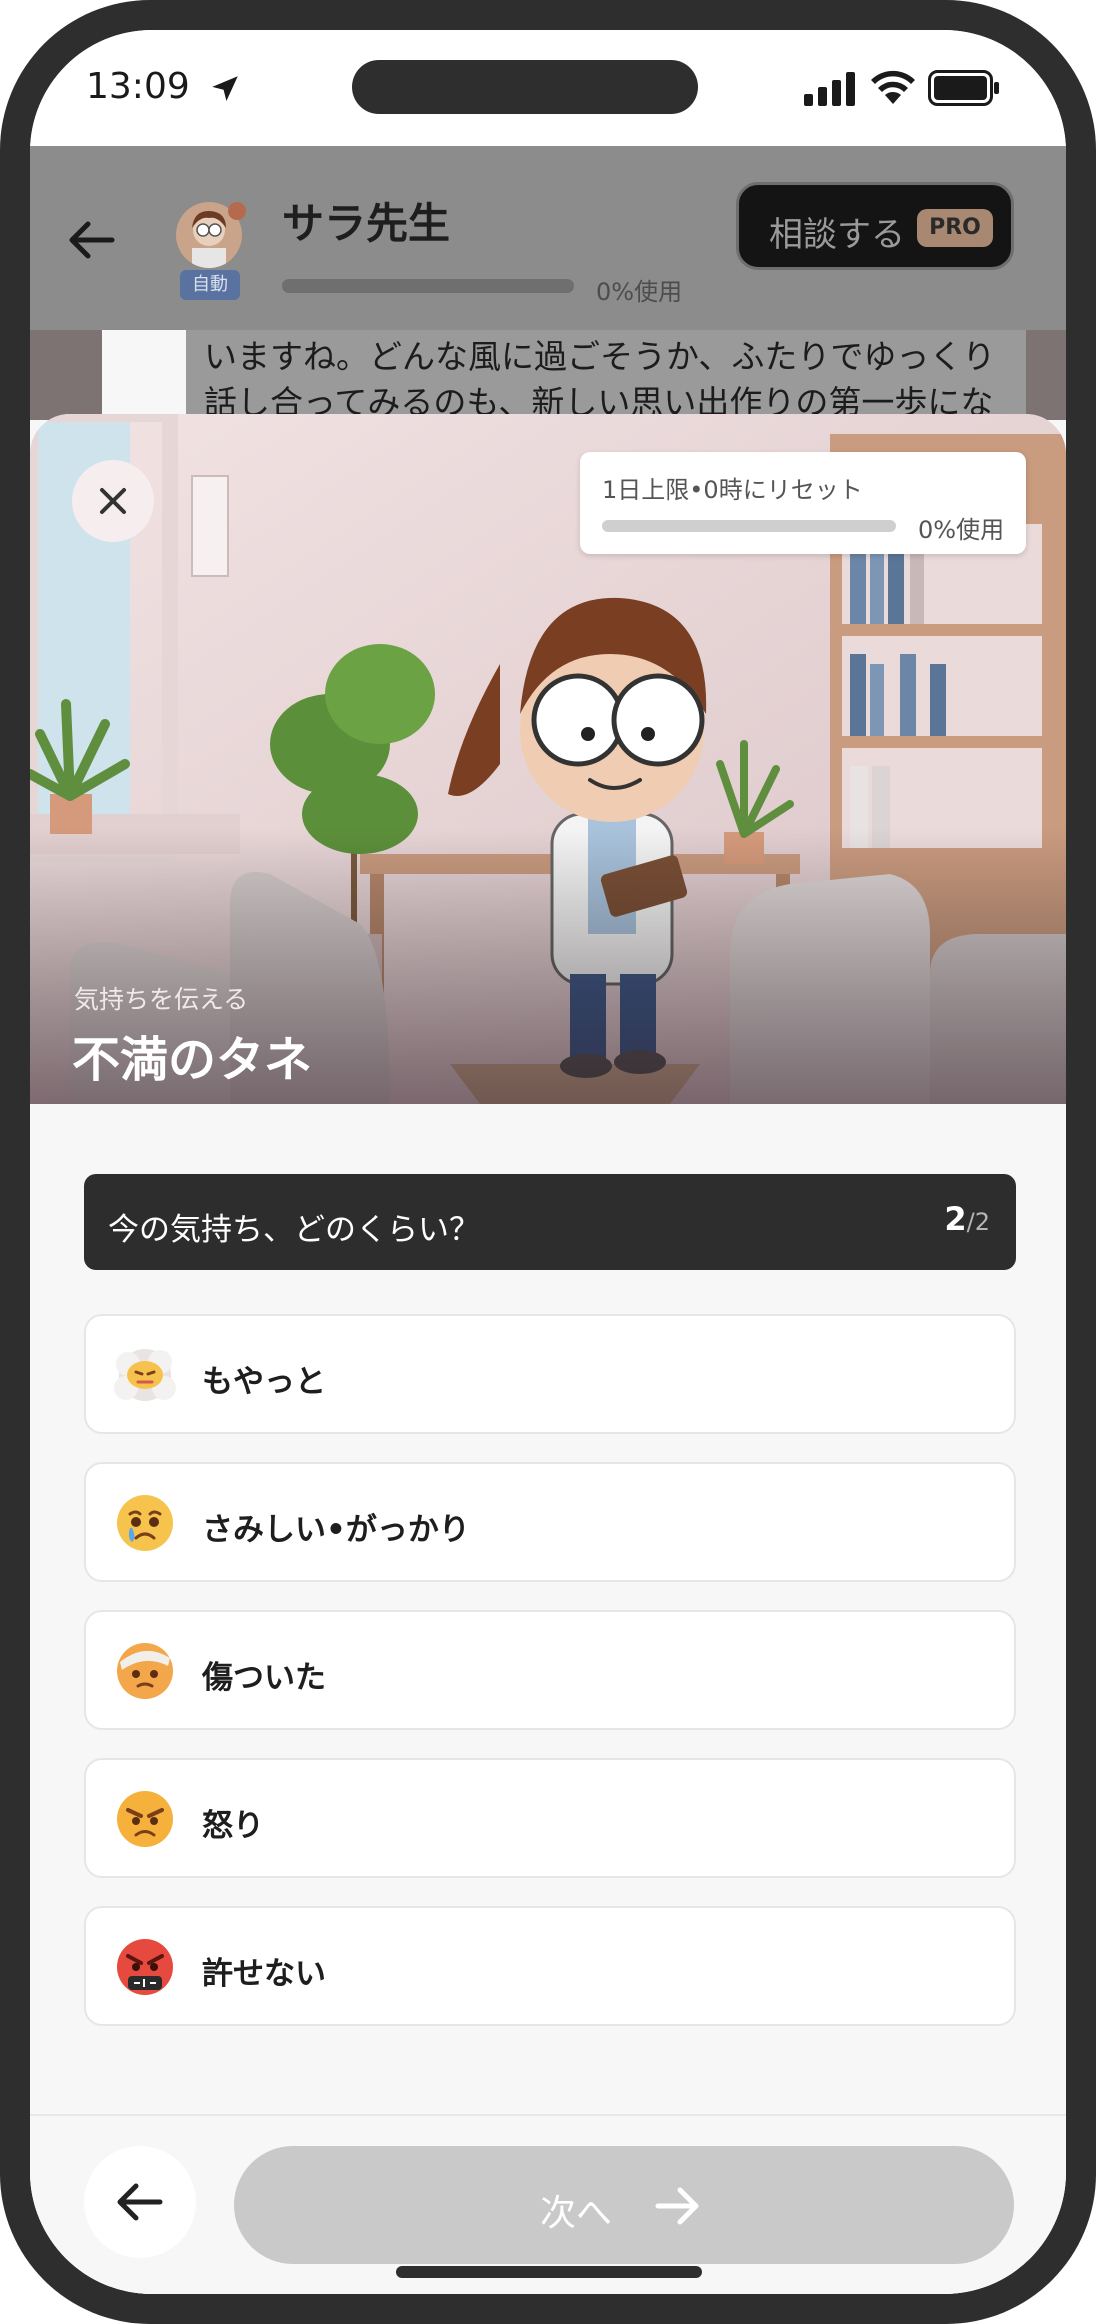  What do you see at coordinates (66, 375) in the screenshot?
I see `chat-background-left` at bounding box center [66, 375].